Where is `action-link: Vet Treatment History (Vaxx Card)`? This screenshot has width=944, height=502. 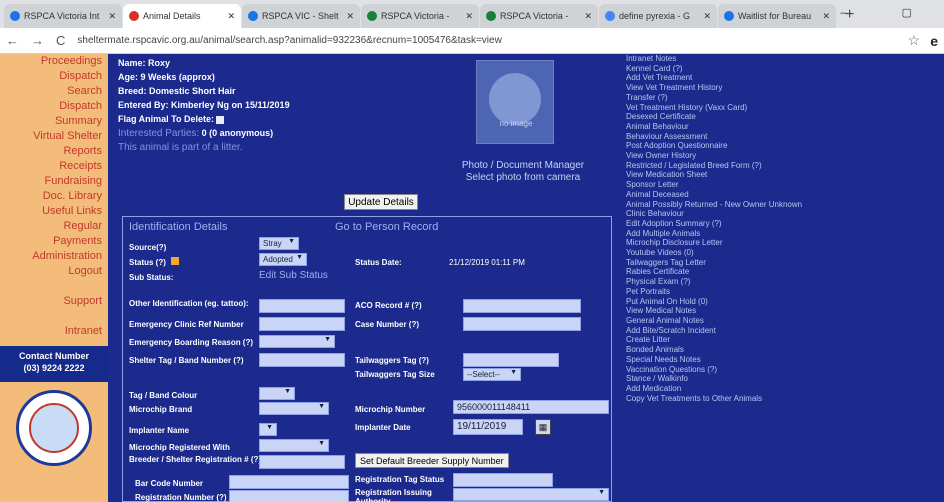
action-link: Vet Treatment History (Vaxx Card) is located at coordinates (785, 108).